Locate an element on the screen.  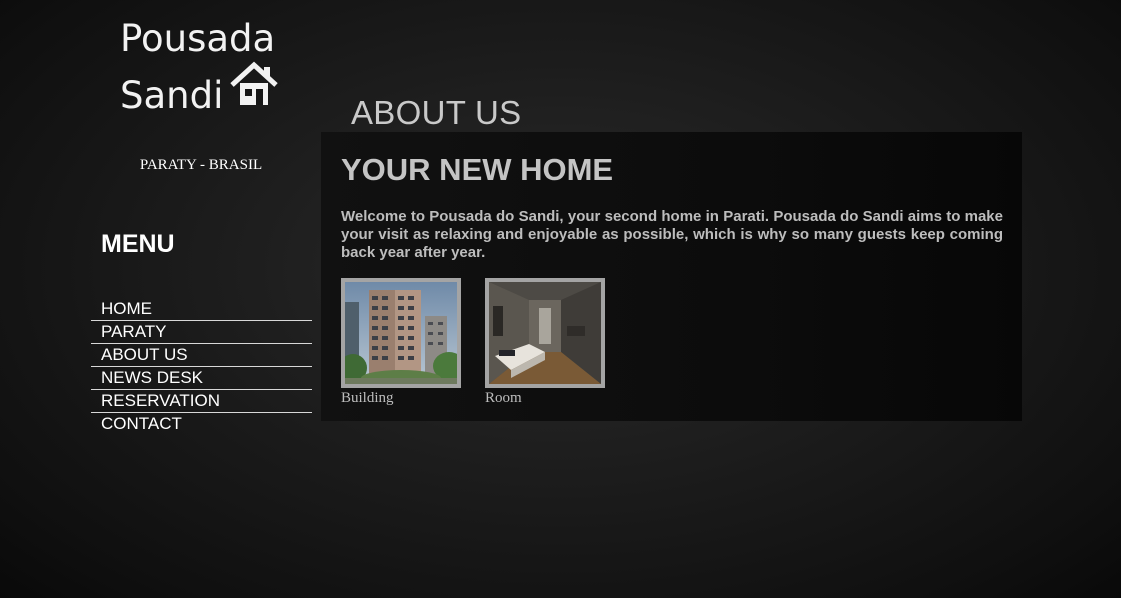
page-title: ABOUT US is located at coordinates (436, 112).